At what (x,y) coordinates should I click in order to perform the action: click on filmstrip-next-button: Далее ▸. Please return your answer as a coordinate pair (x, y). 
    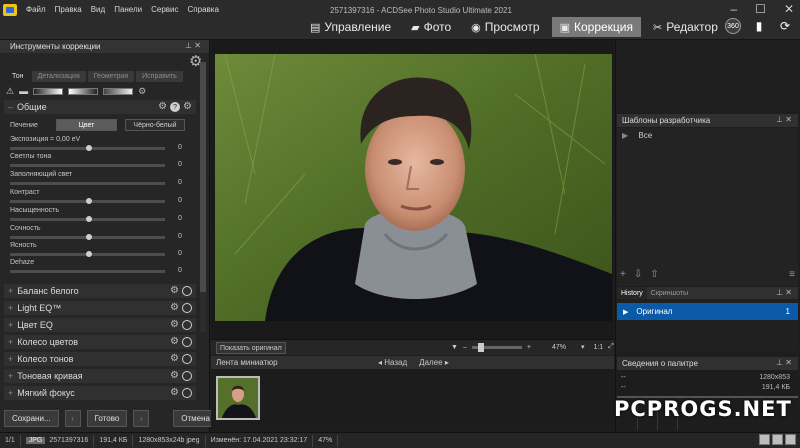
    Looking at the image, I should click on (434, 362).